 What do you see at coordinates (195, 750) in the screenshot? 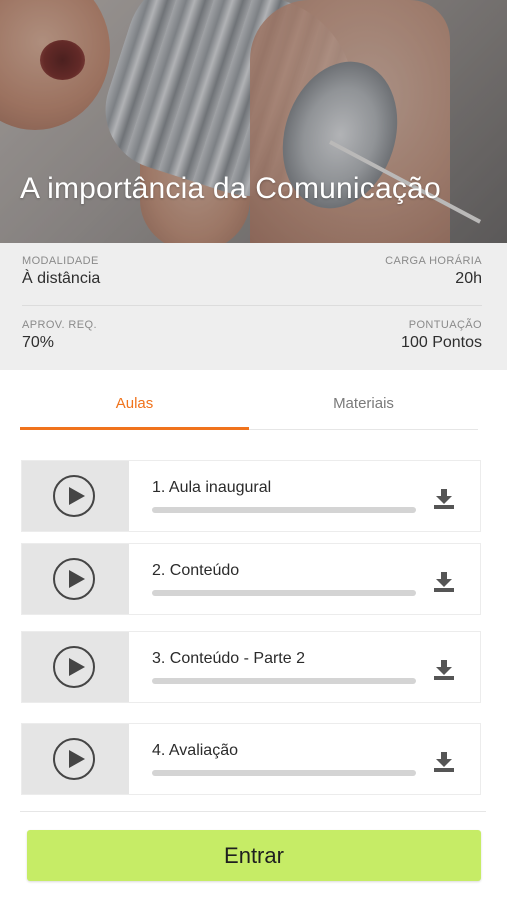
I see `lesson-title: 4. Avaliação` at bounding box center [195, 750].